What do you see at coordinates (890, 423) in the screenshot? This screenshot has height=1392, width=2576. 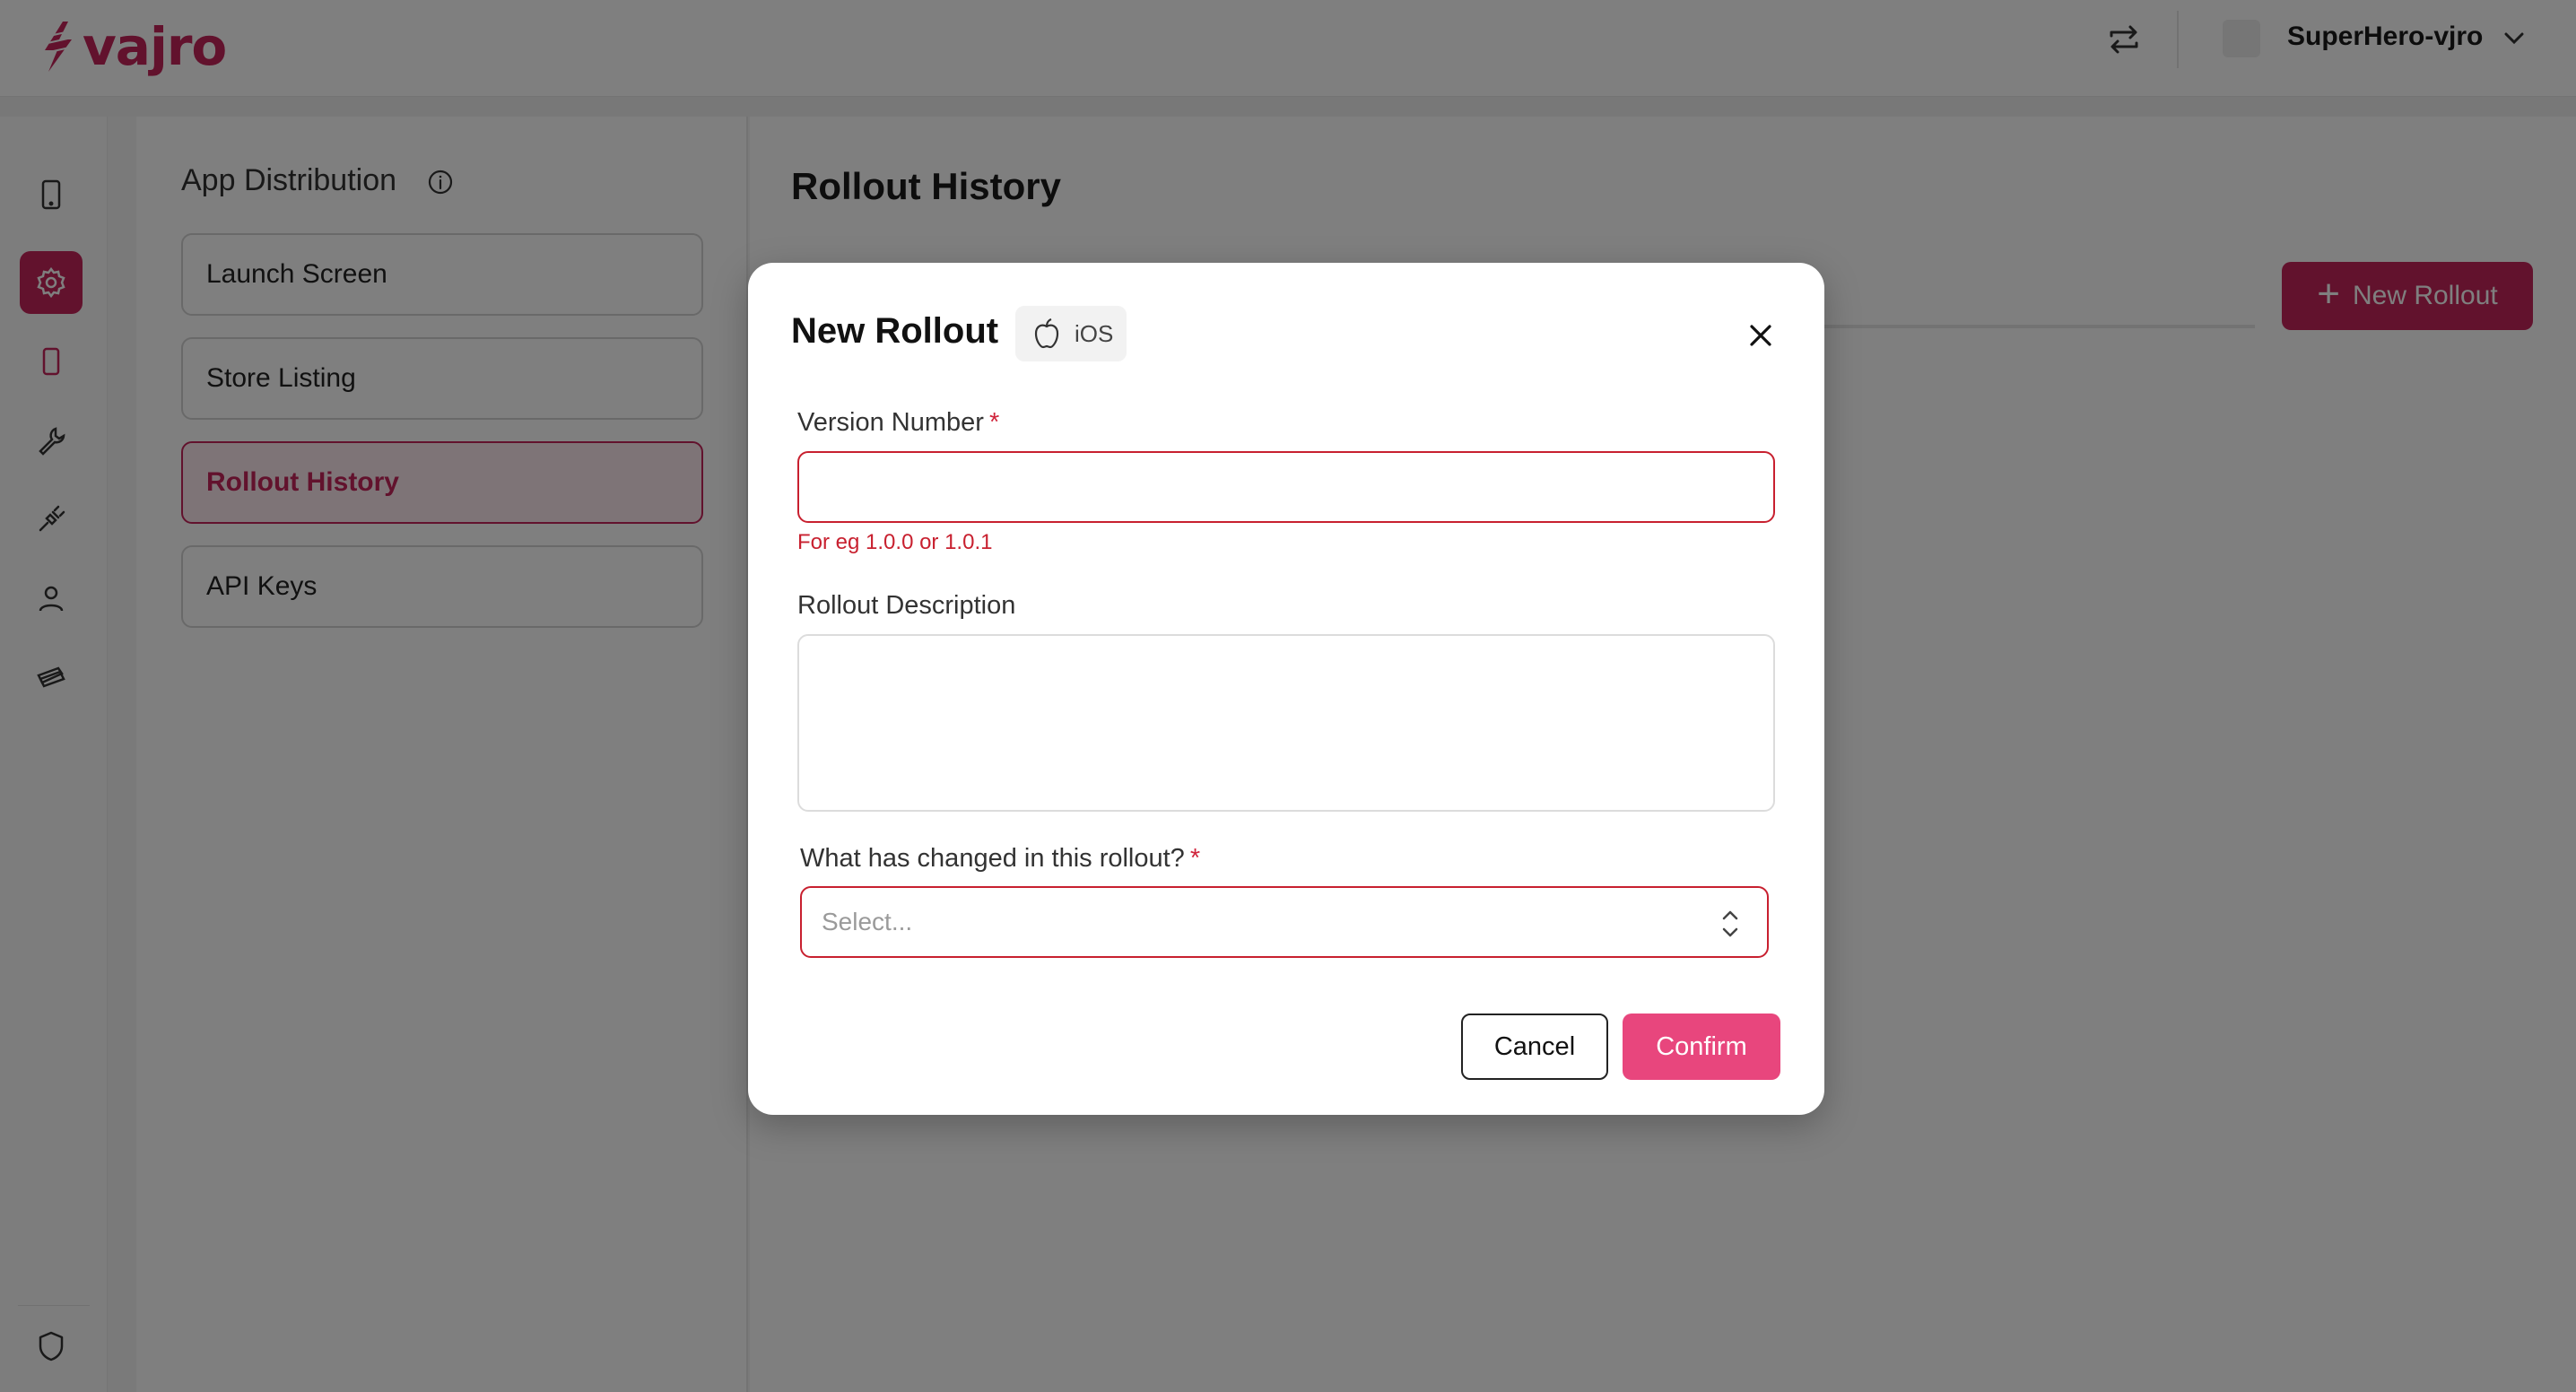 I see `version-number-text: Version Number` at bounding box center [890, 423].